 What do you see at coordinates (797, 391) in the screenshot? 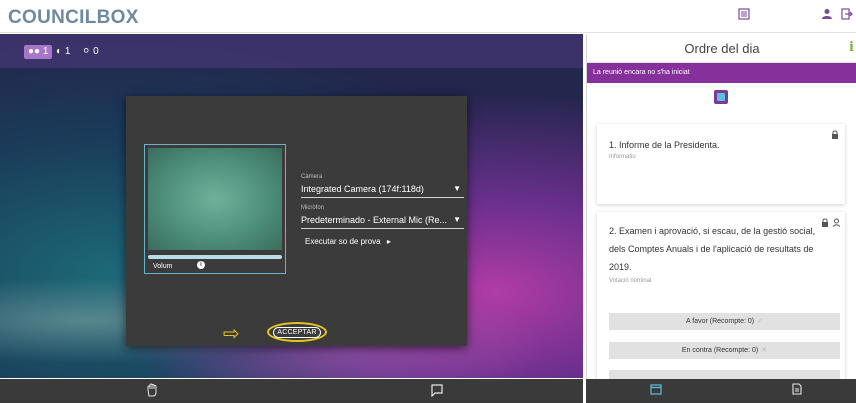
I see `document-icon` at bounding box center [797, 391].